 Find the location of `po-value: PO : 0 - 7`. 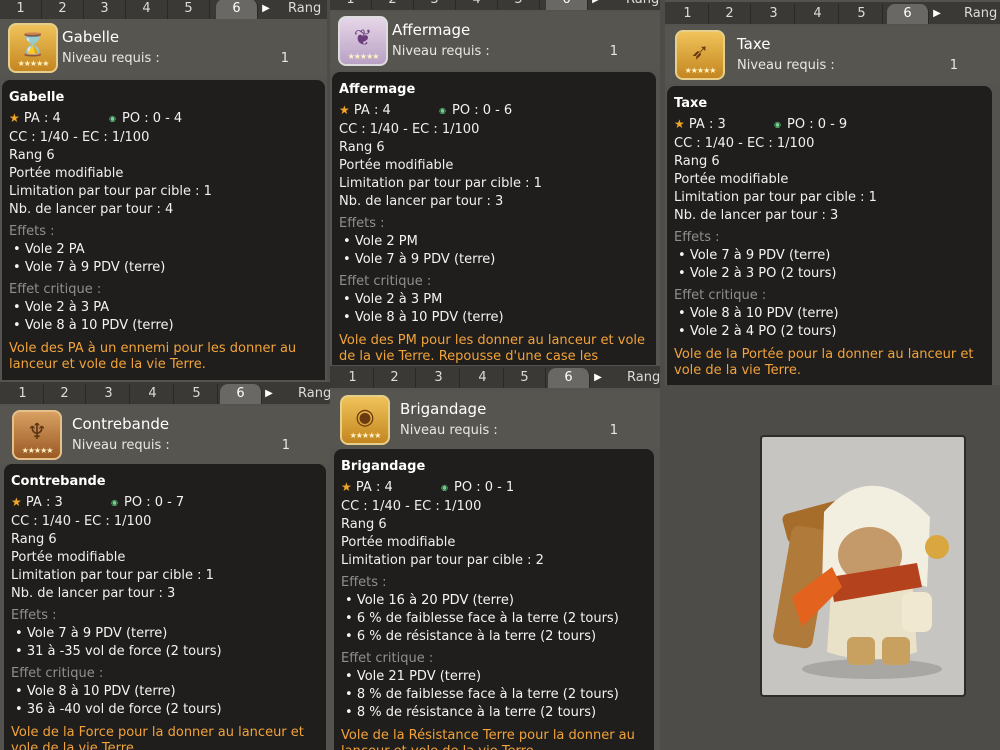

po-value: PO : 0 - 7 is located at coordinates (154, 502).